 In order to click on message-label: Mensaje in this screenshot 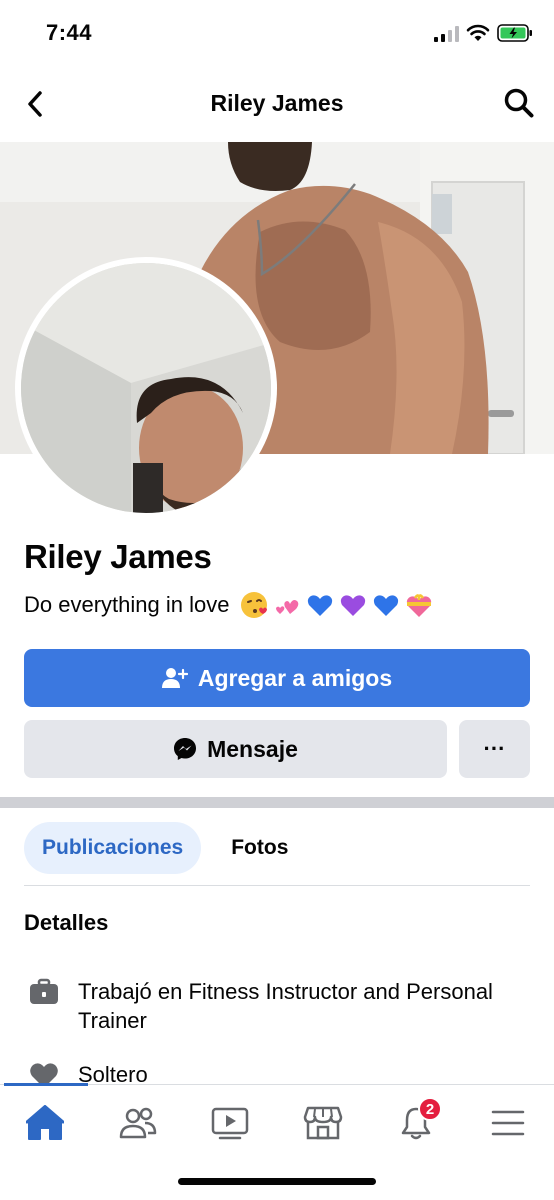, I will do `click(252, 748)`.